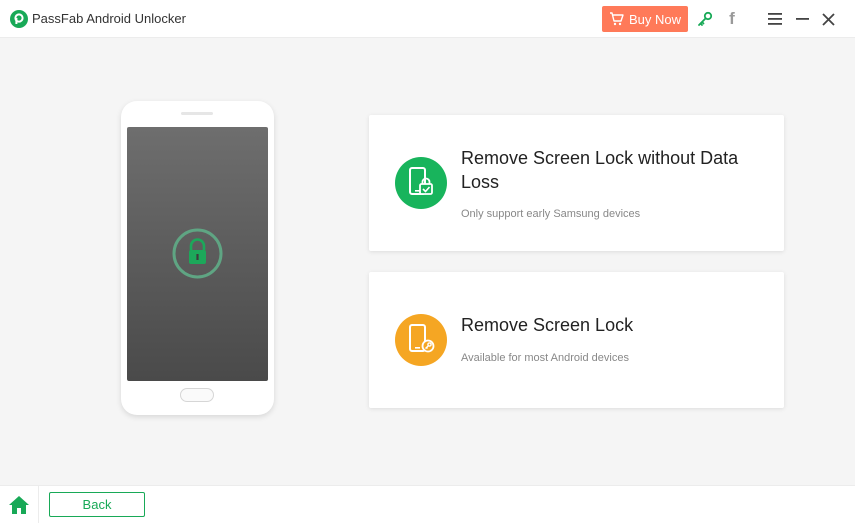  I want to click on phone-home-button, so click(197, 395).